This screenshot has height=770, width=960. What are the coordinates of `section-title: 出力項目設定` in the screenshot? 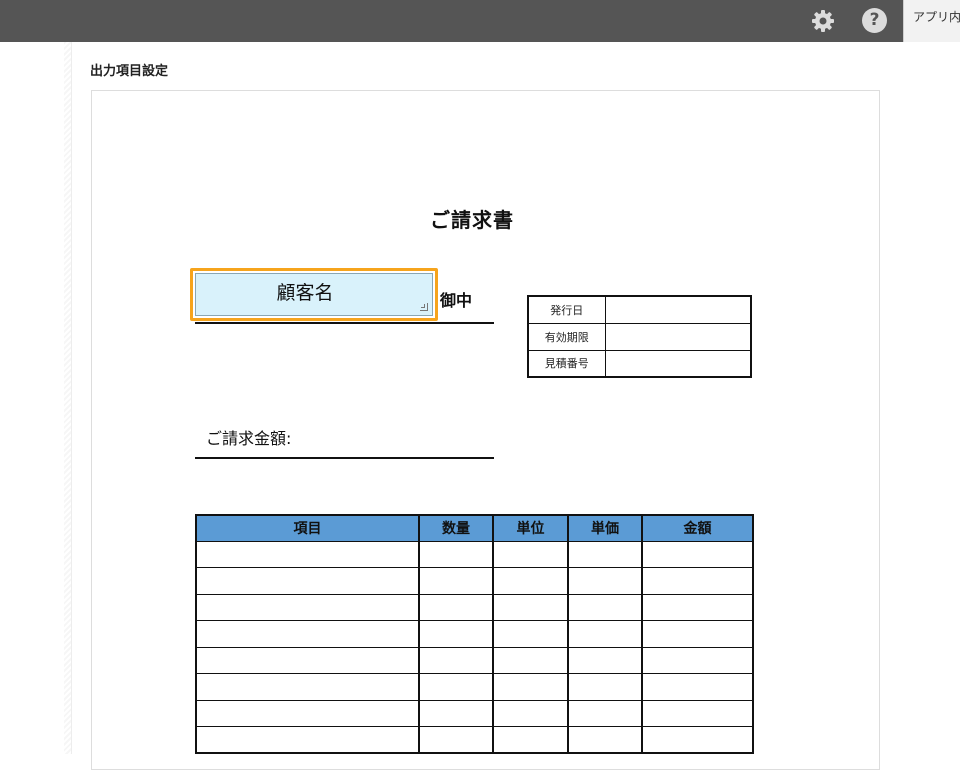 It's located at (129, 71).